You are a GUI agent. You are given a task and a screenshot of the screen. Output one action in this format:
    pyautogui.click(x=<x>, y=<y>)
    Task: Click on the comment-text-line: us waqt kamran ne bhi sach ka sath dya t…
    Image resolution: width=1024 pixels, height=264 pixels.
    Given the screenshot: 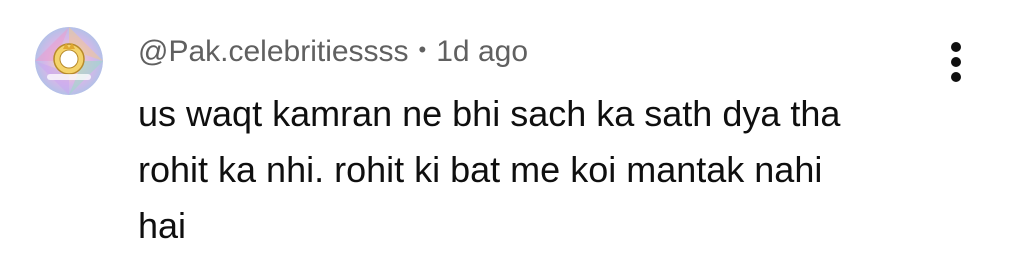 What is the action you would take?
    pyautogui.click(x=489, y=113)
    